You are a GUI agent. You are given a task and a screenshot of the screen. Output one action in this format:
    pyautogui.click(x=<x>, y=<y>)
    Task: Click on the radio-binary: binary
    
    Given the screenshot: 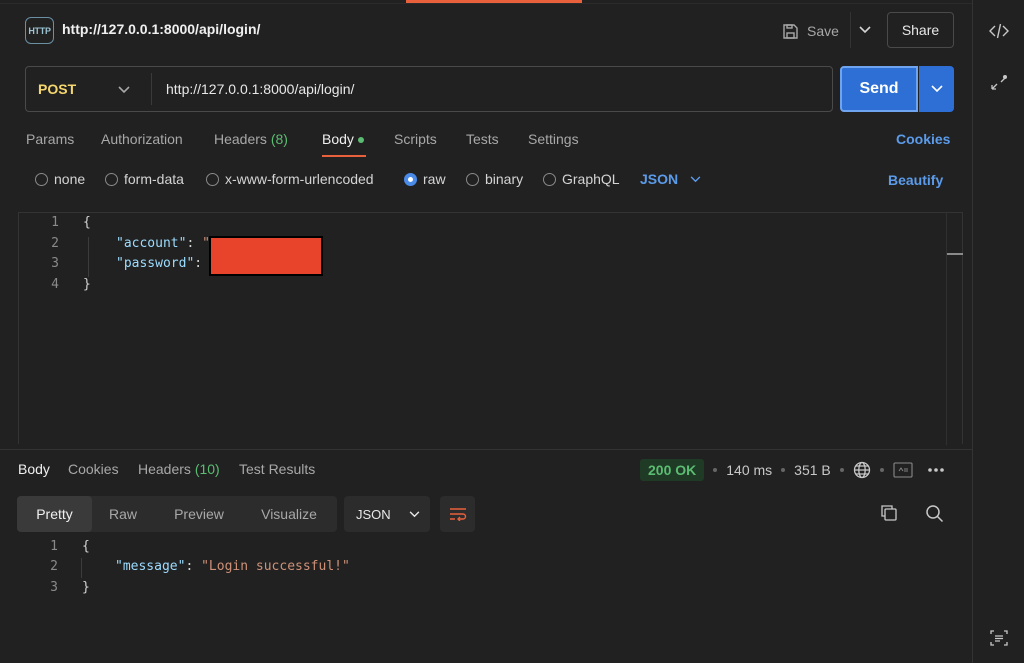 What is the action you would take?
    pyautogui.click(x=494, y=179)
    